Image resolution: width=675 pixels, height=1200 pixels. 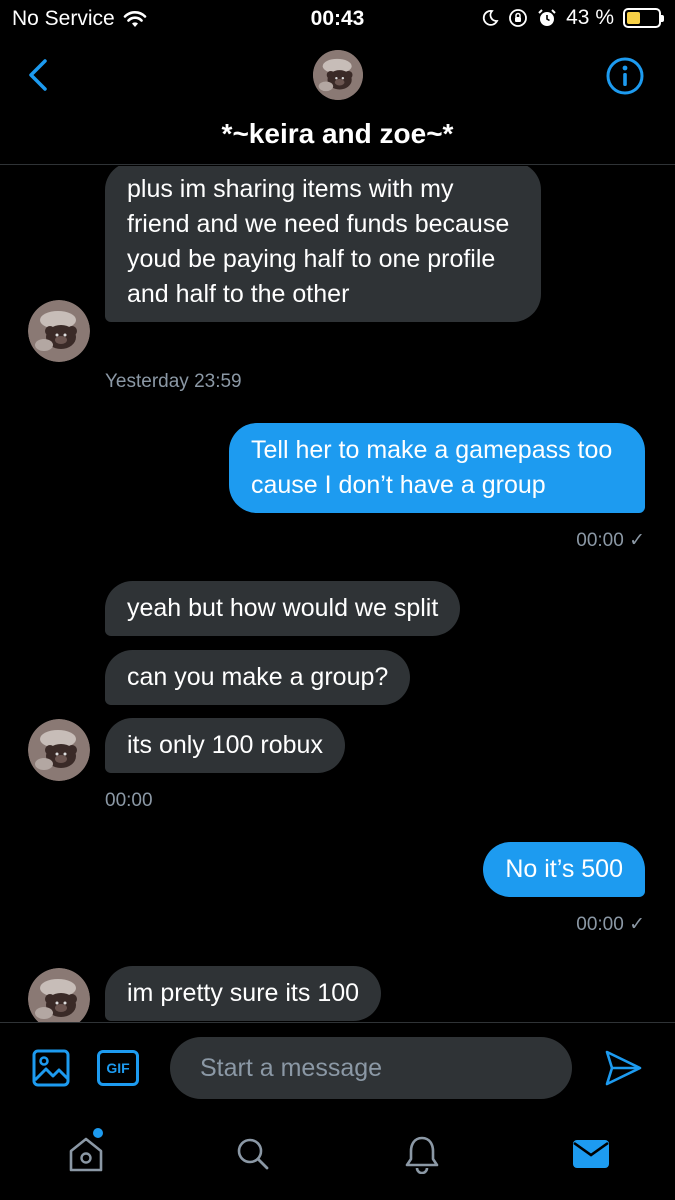 I want to click on tab-bar, so click(x=337, y=1156).